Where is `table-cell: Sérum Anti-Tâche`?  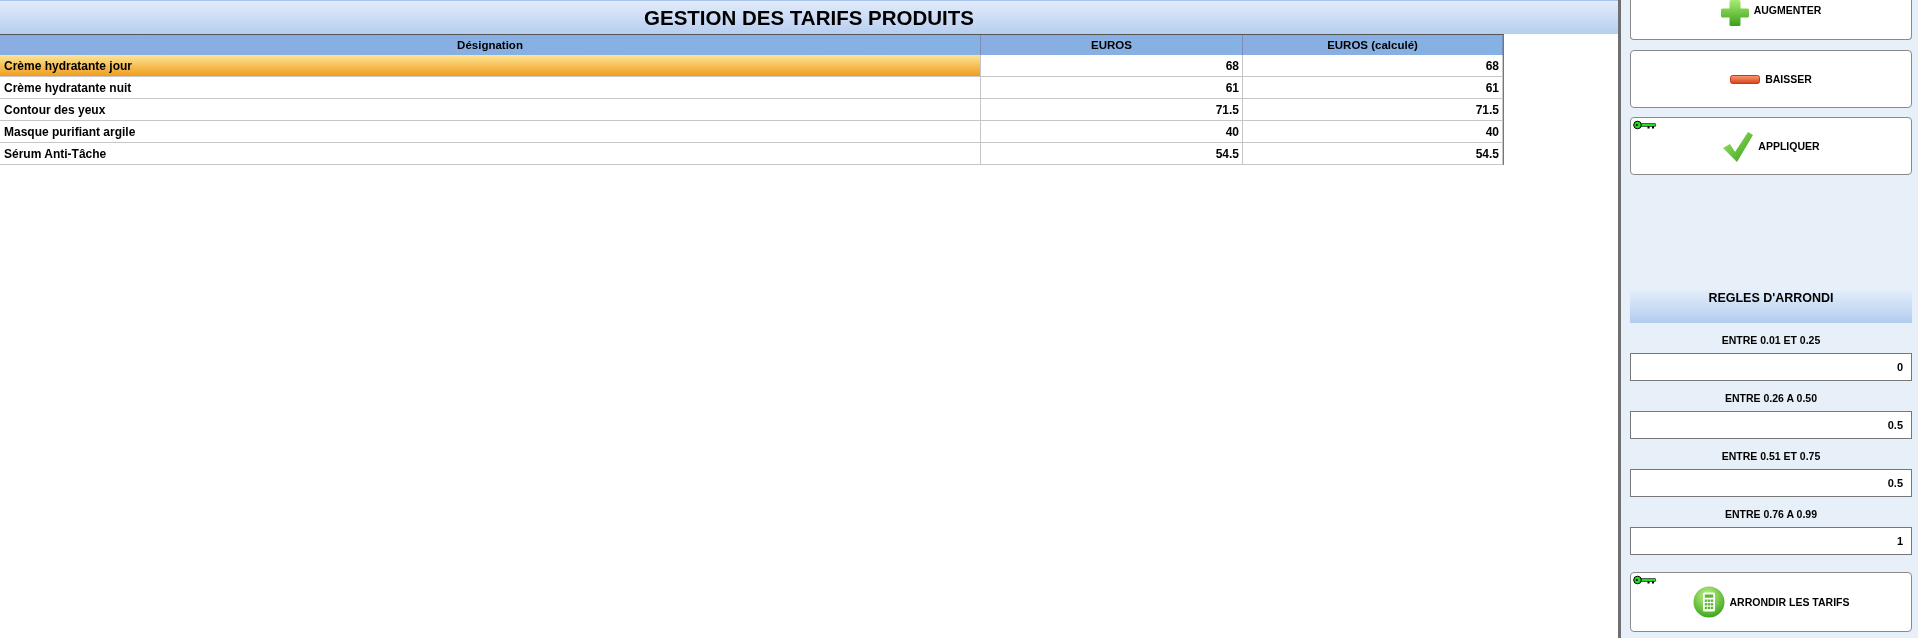 table-cell: Sérum Anti-Tâche is located at coordinates (490, 154).